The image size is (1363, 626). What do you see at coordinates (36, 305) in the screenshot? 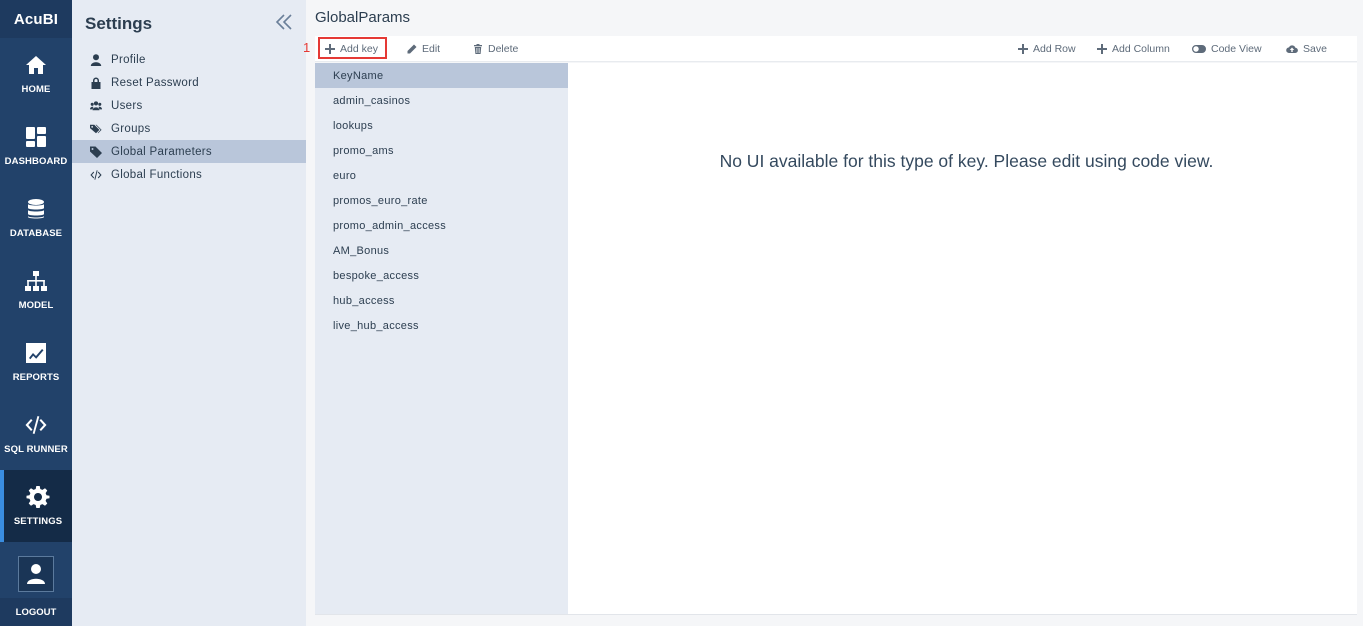
I see `nav-model-label: MODEL` at bounding box center [36, 305].